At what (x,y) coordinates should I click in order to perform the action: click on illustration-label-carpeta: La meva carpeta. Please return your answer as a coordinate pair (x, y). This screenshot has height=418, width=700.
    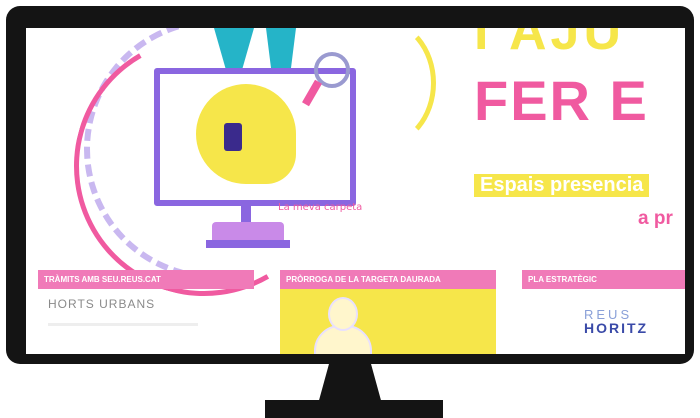
    Looking at the image, I should click on (320, 207).